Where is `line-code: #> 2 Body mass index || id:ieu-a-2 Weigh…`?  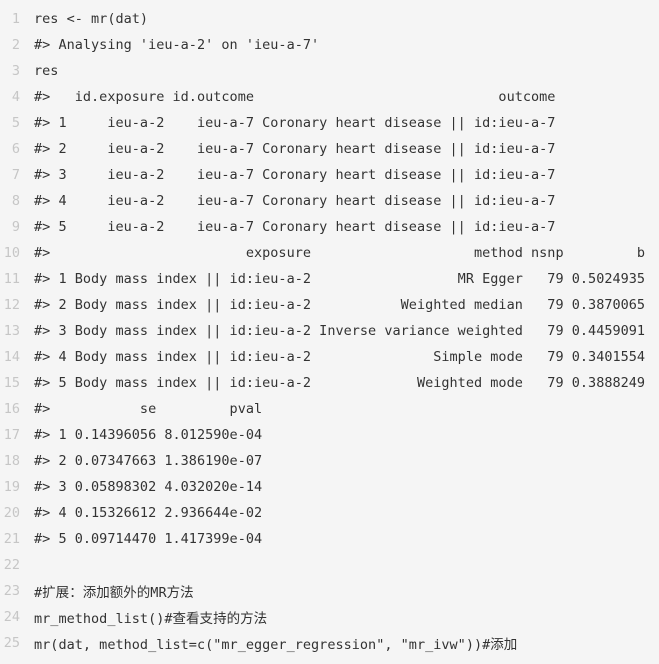 line-code: #> 2 Body mass index || id:ieu-a-2 Weigh… is located at coordinates (340, 305).